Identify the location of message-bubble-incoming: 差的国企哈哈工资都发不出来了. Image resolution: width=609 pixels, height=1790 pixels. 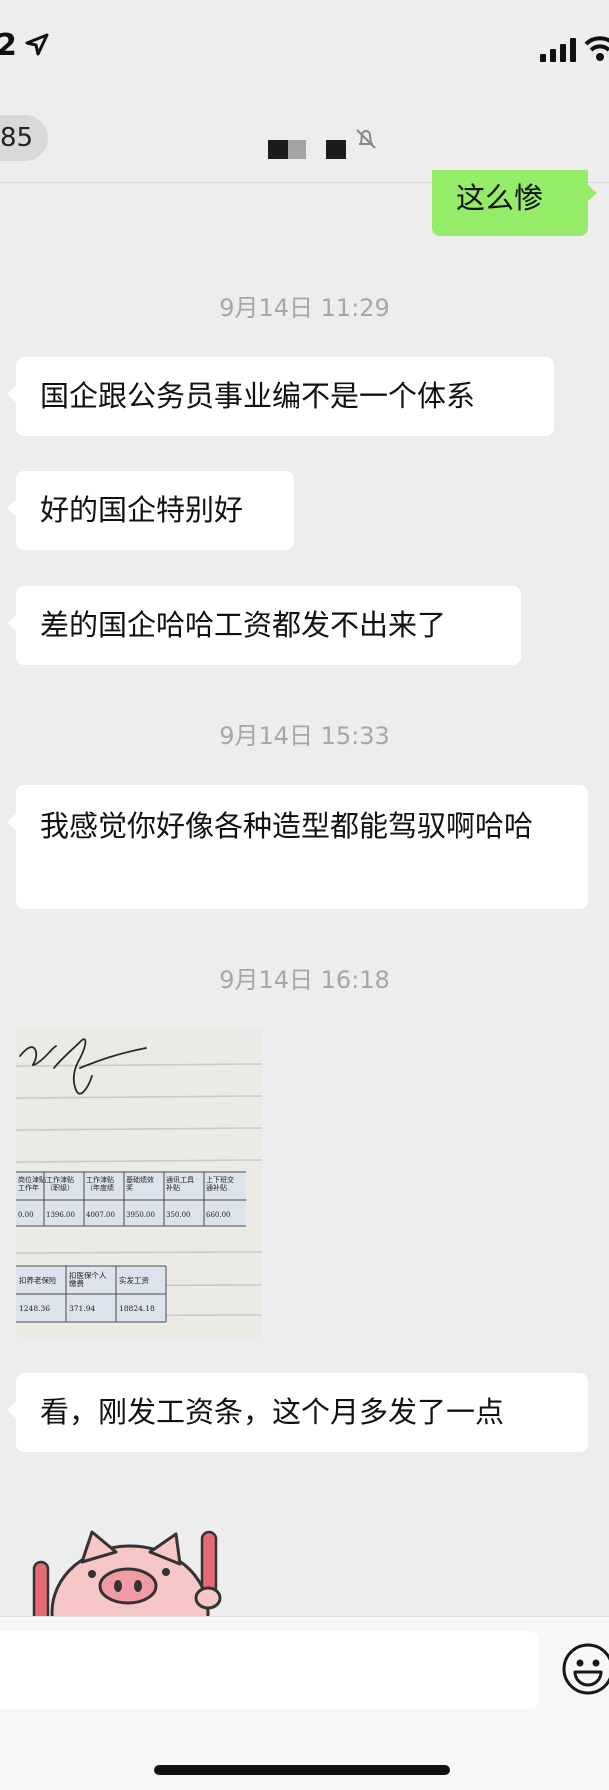
(264, 625).